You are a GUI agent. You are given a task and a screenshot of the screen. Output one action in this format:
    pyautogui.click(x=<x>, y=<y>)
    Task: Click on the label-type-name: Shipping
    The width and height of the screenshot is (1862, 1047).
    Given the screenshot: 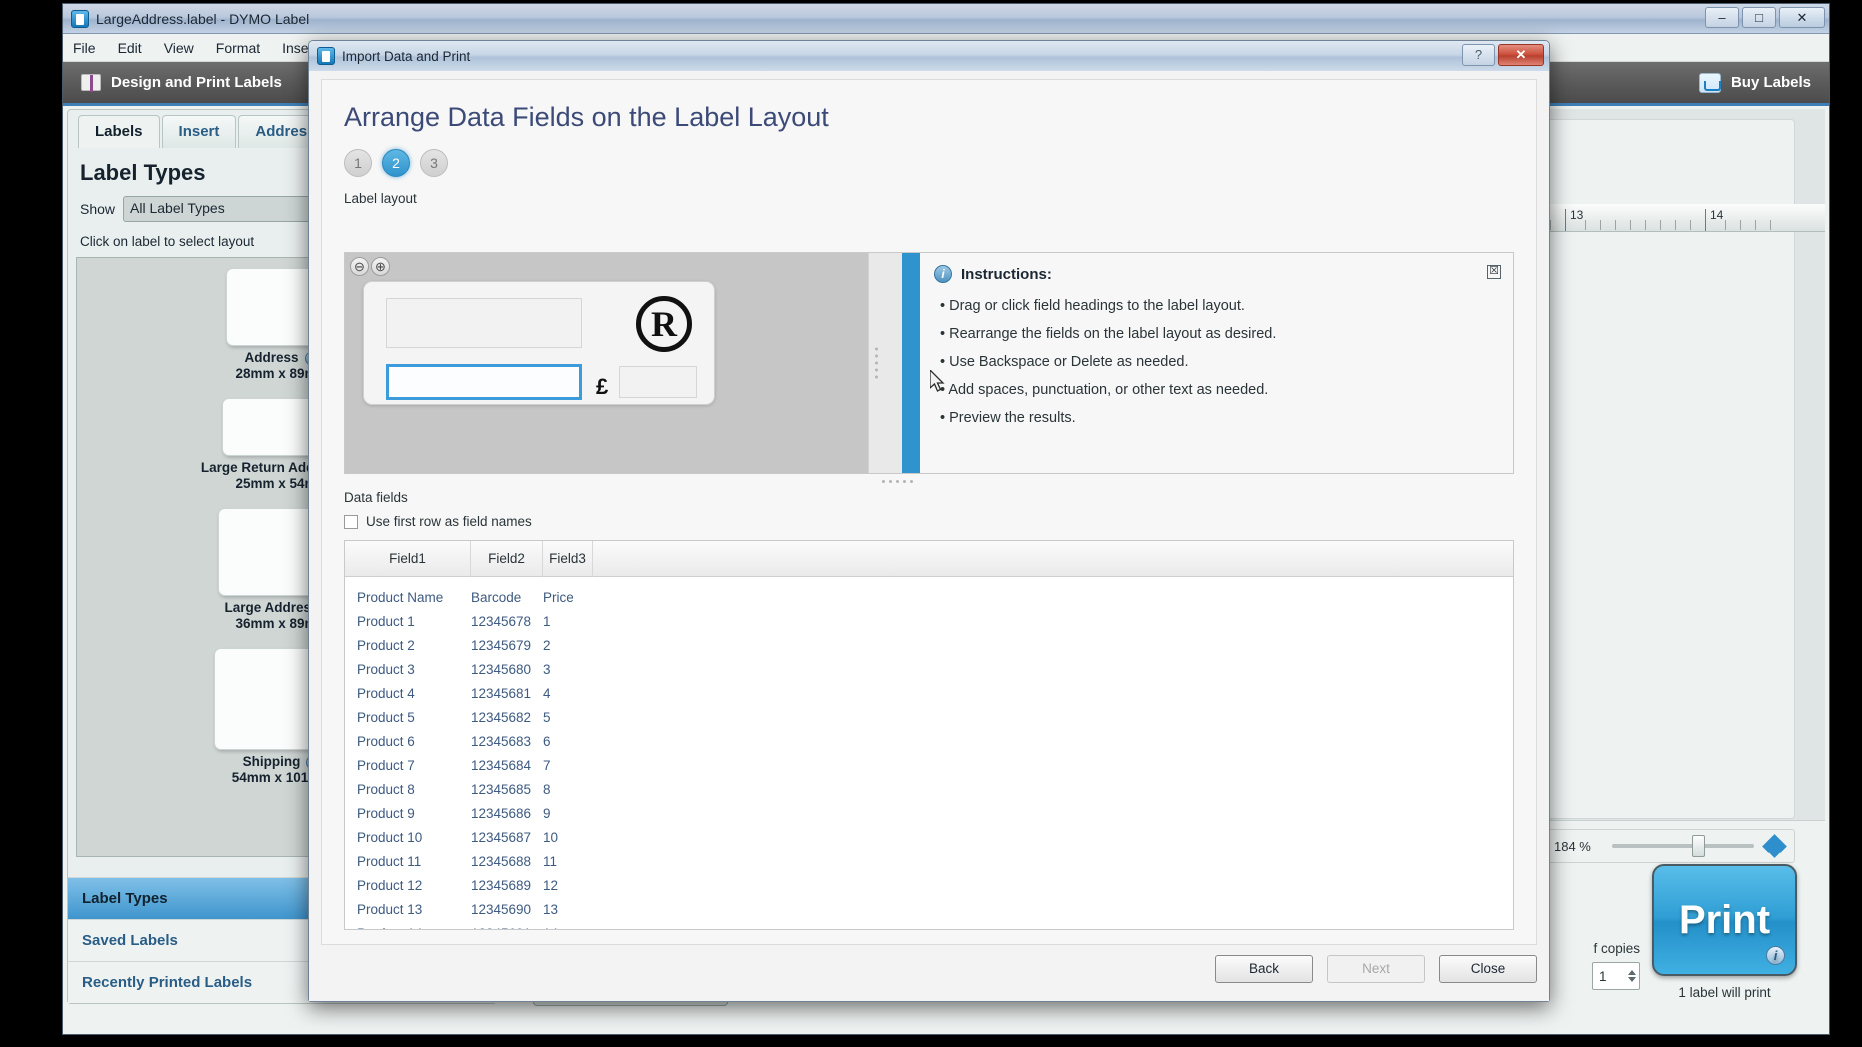 What is the action you would take?
    pyautogui.click(x=271, y=761)
    